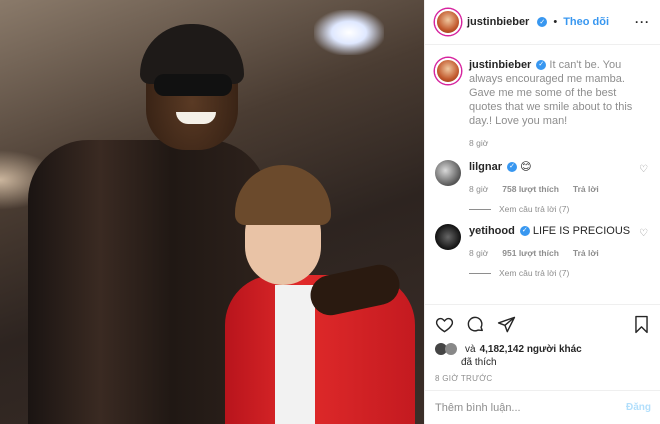 The image size is (660, 424). Describe the element at coordinates (295, 354) in the screenshot. I see `boy-white-shirt` at that location.